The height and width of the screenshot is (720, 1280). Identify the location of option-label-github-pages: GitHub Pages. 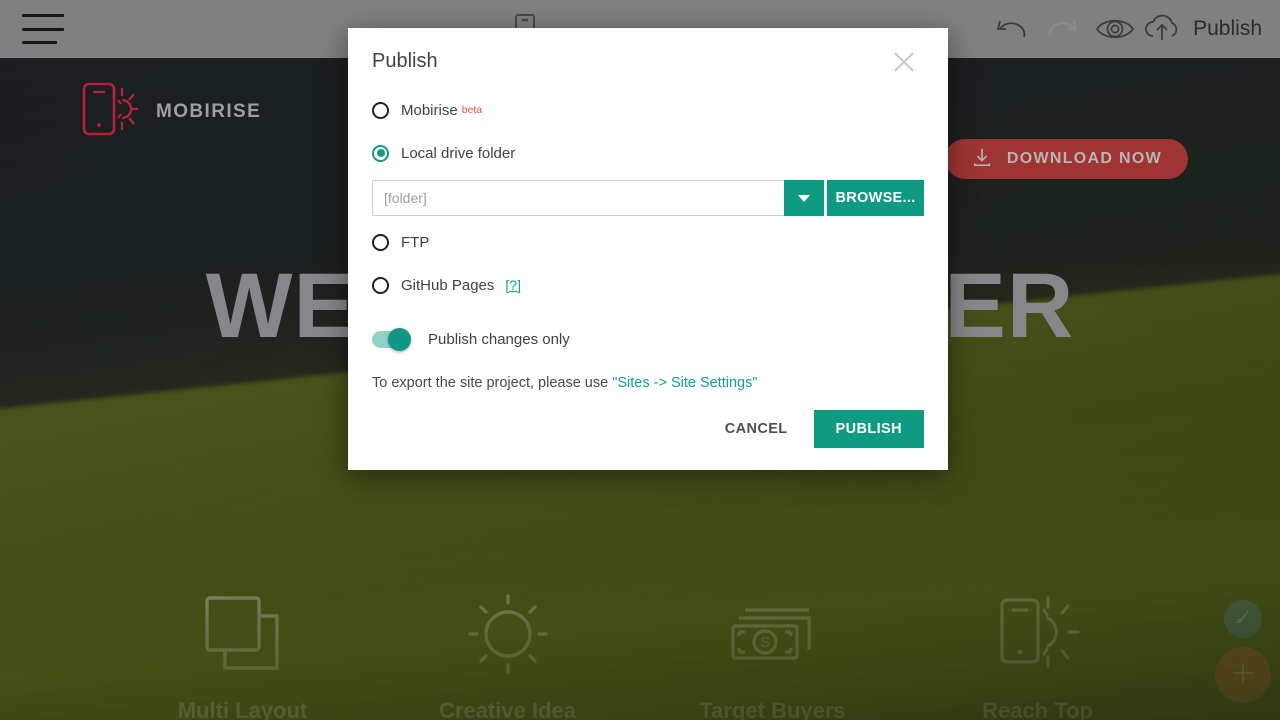
(448, 285).